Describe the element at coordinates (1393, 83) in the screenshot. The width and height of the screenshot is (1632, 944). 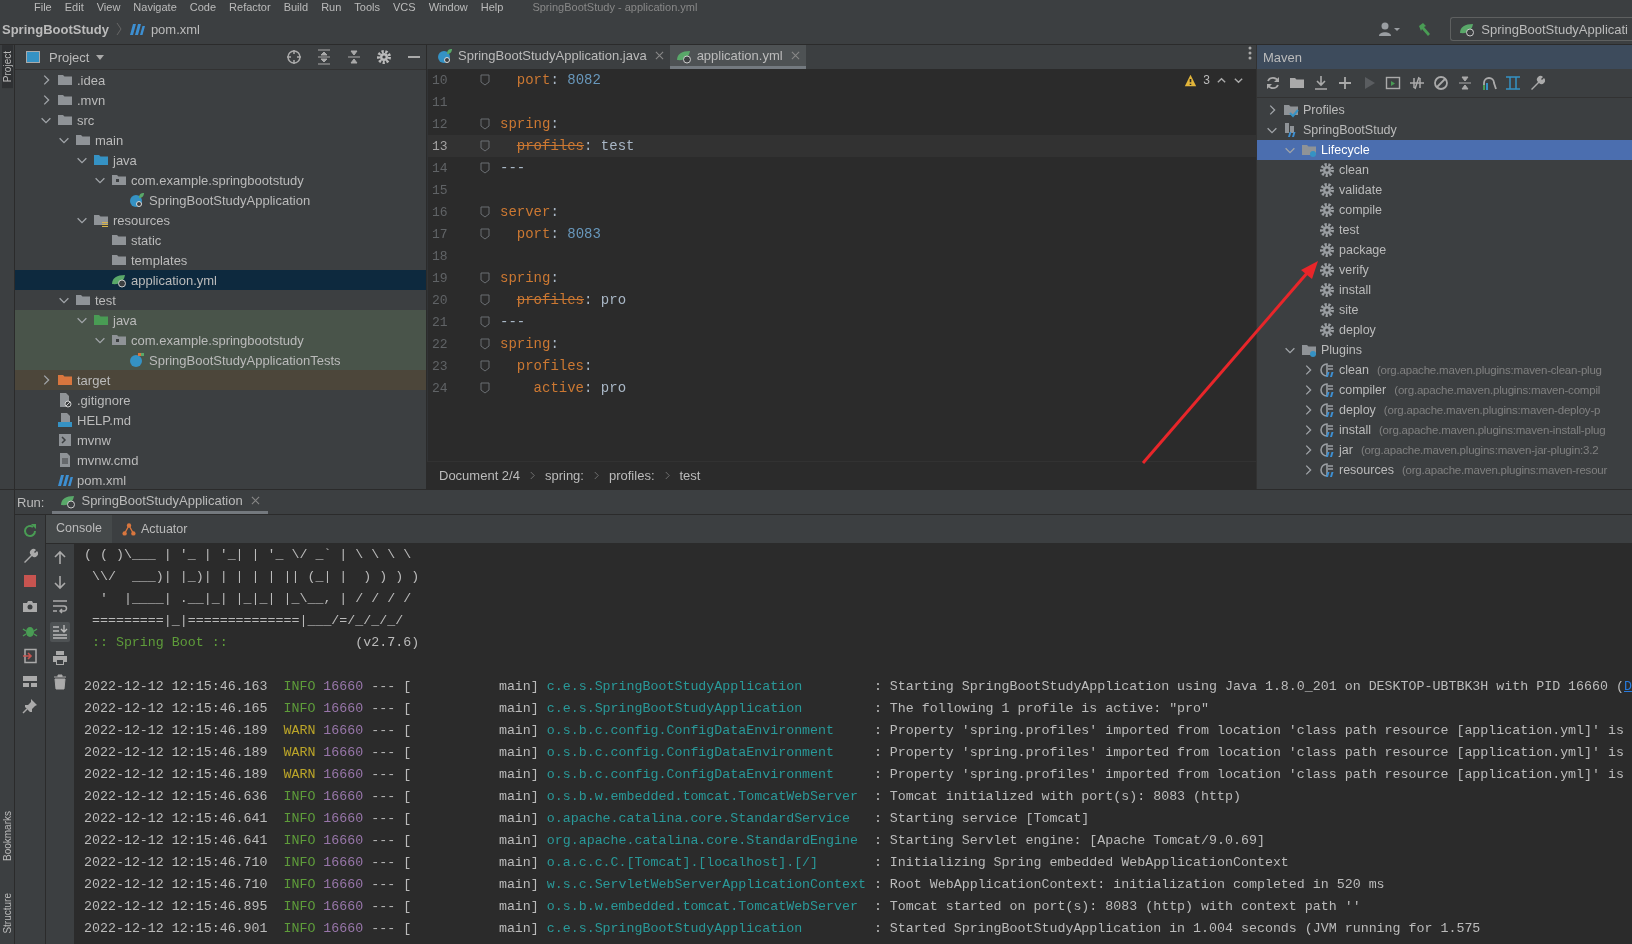
I see `execute-icon` at that location.